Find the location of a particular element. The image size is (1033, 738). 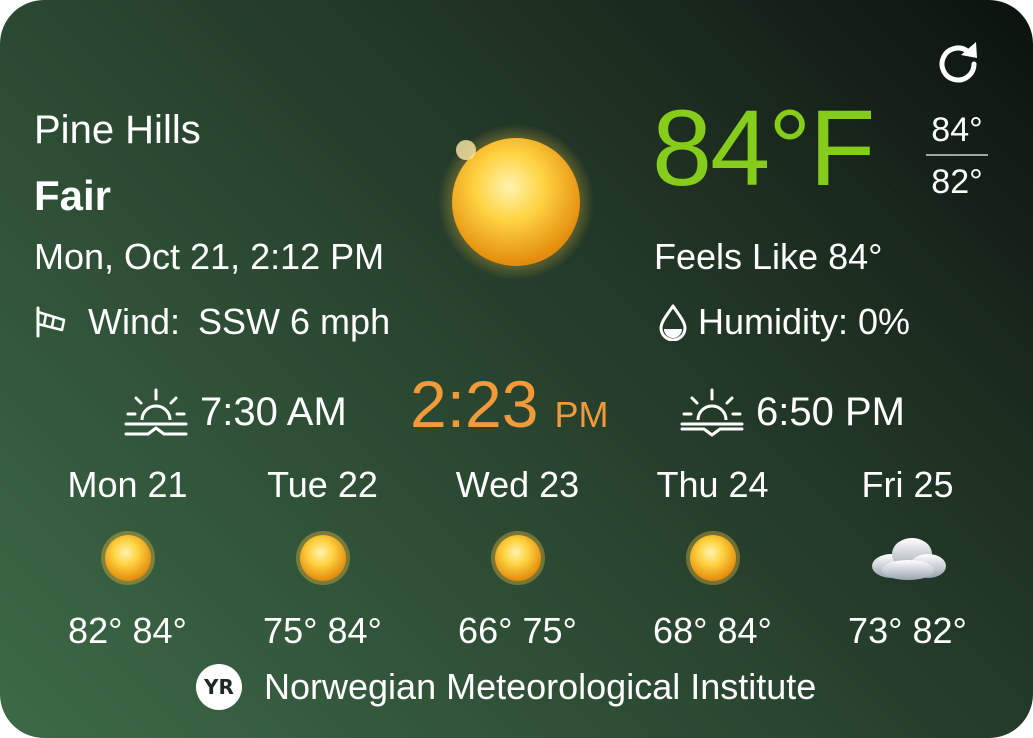

sunrise-row: 7:30 AM is located at coordinates (235, 412).